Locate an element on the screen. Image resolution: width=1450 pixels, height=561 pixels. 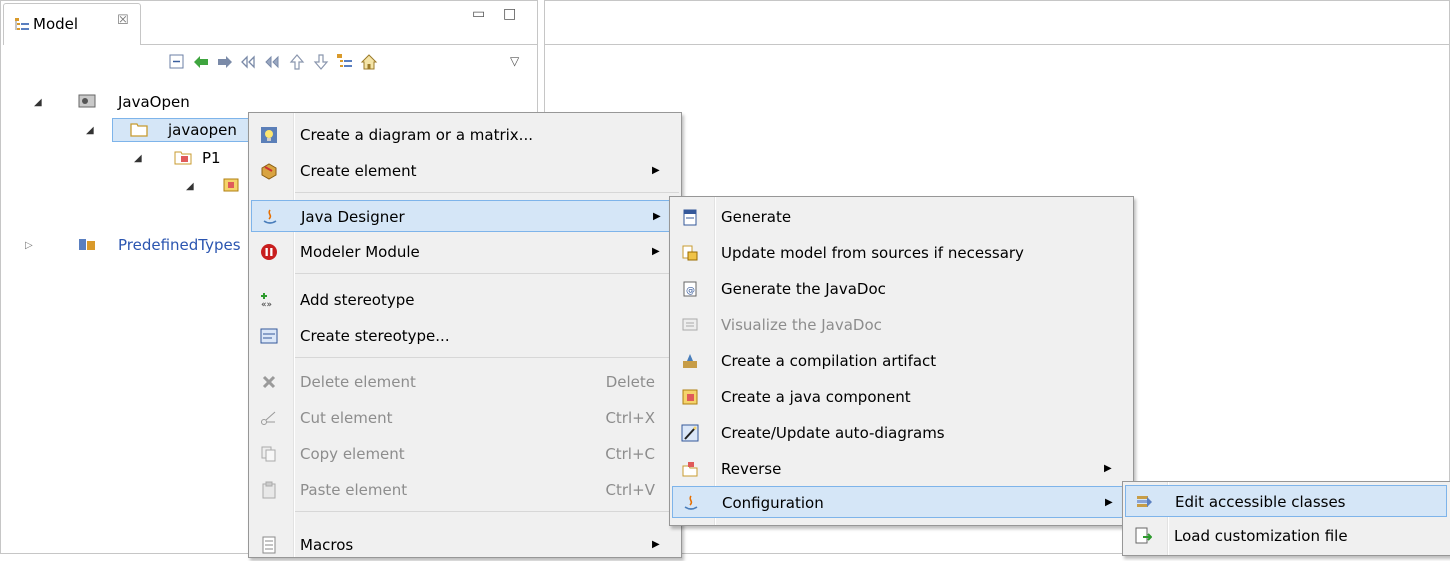
collapse-twisty-icon: ▷ is located at coordinates (29, 246).